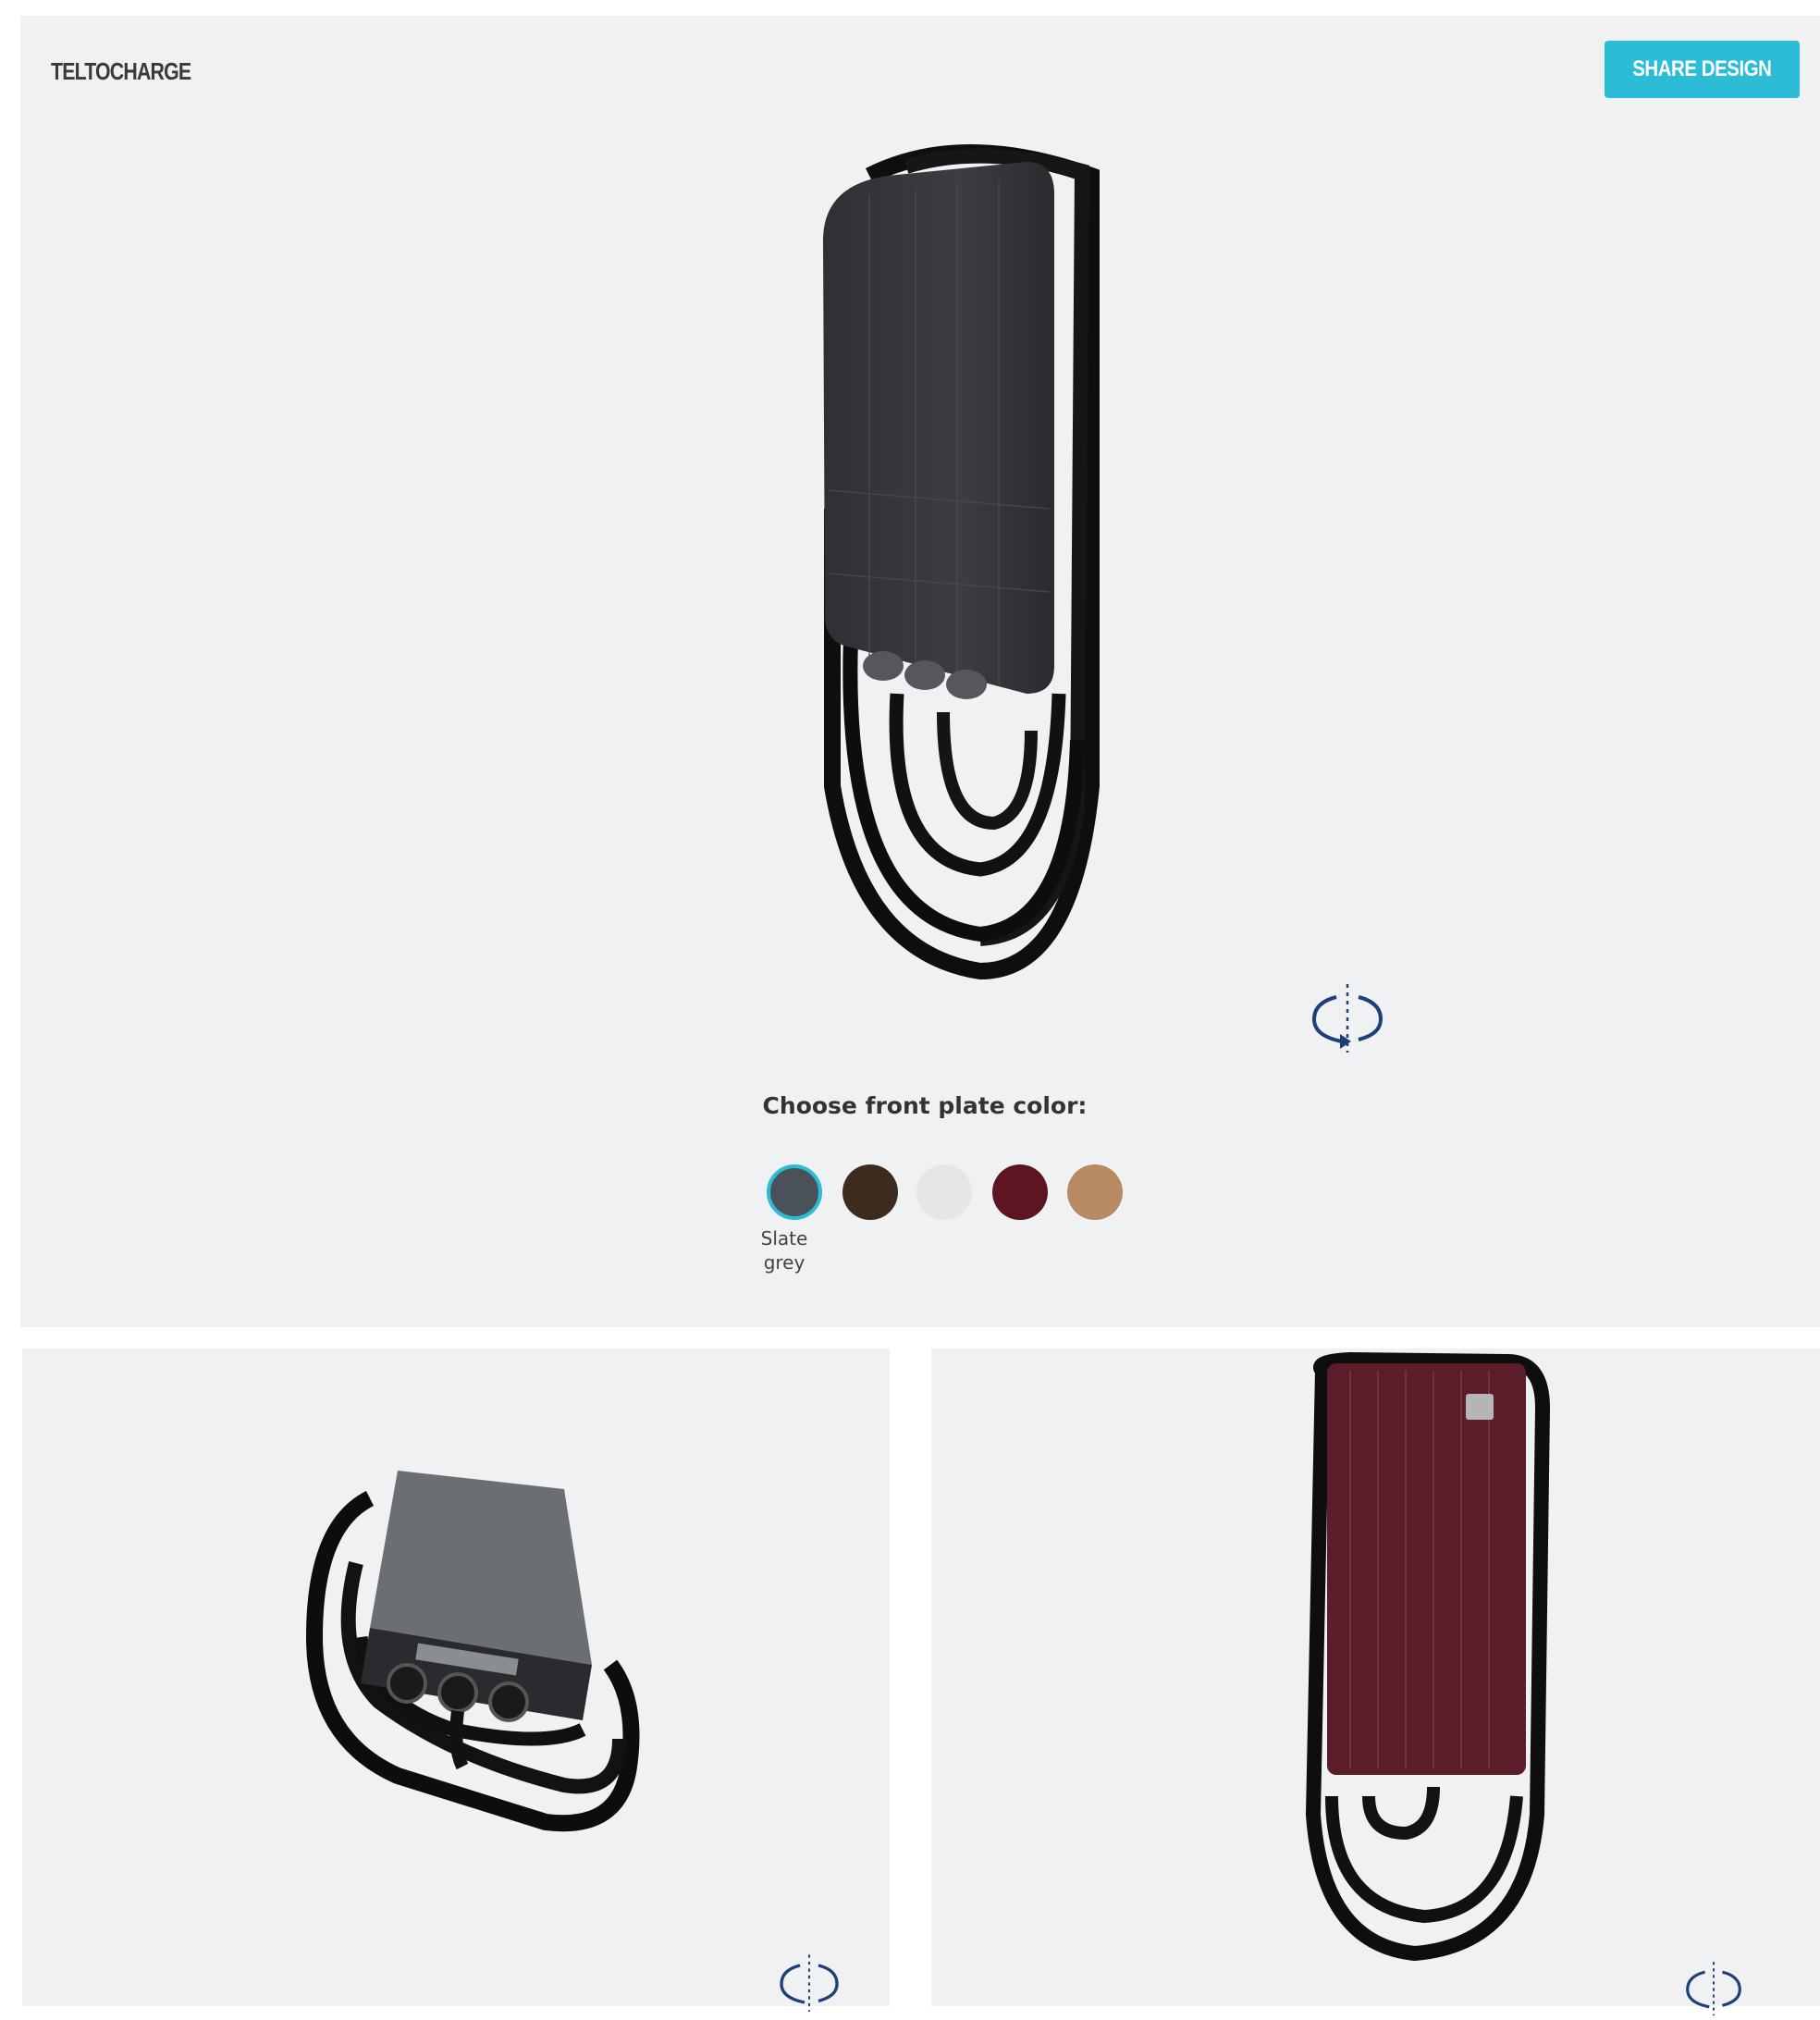 The width and height of the screenshot is (1820, 2020). Describe the element at coordinates (809, 1984) in the screenshot. I see `rotate-360-icon-bottom-left` at that location.